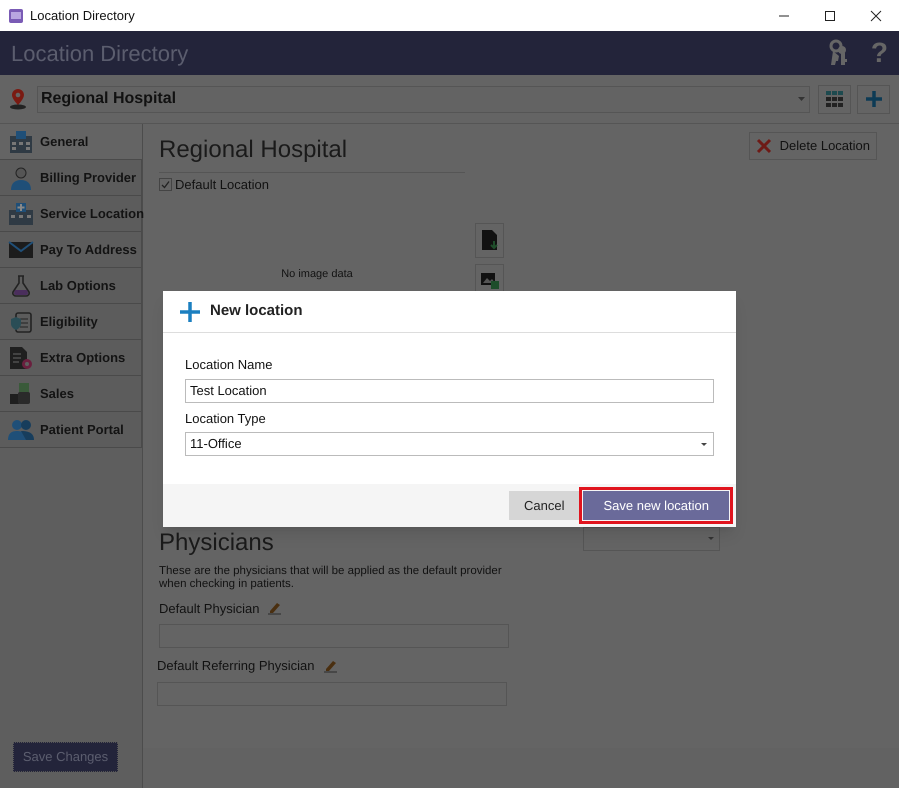 This screenshot has width=899, height=788. I want to click on help-button: ?, so click(879, 53).